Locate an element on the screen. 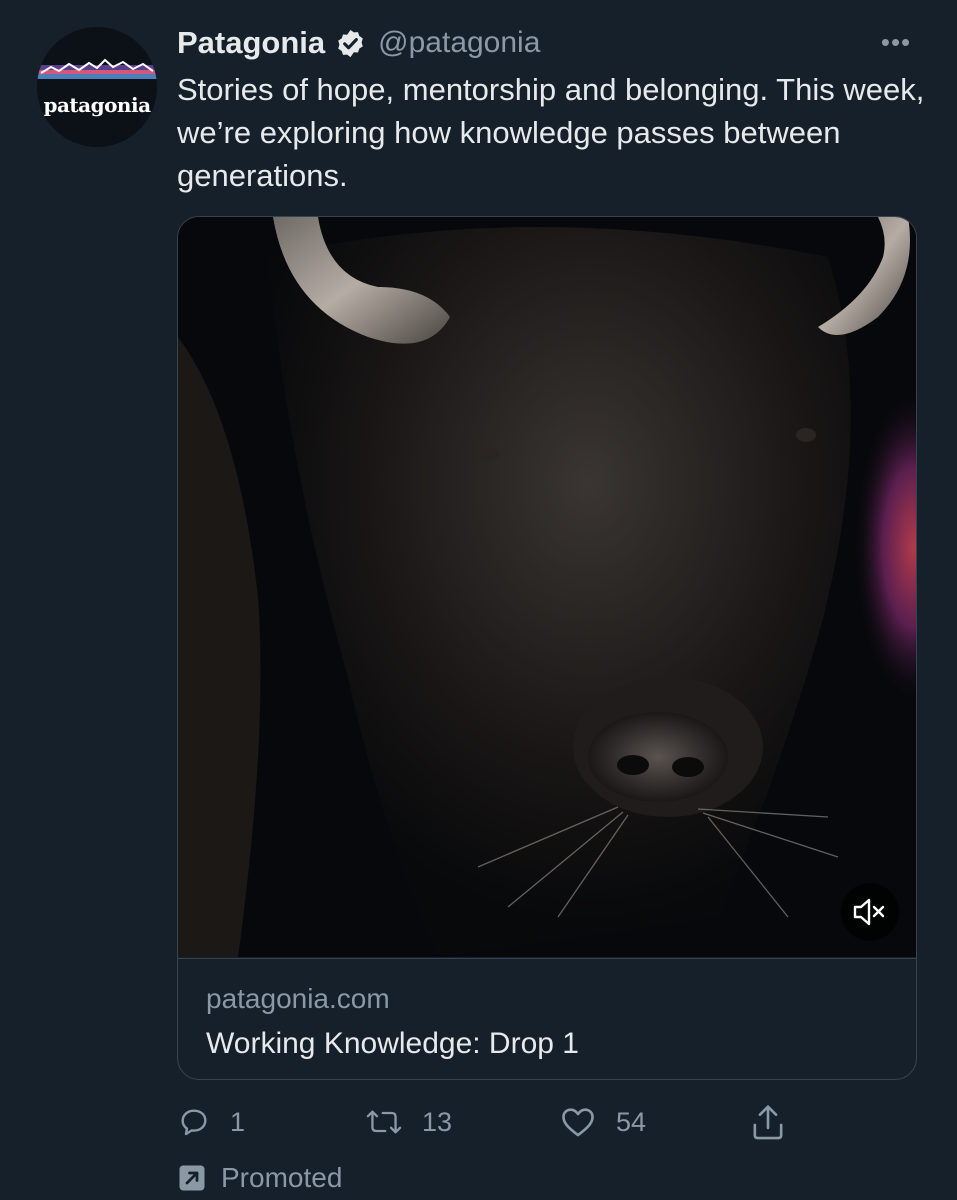 The height and width of the screenshot is (1200, 957). share-icon is located at coordinates (768, 1122).